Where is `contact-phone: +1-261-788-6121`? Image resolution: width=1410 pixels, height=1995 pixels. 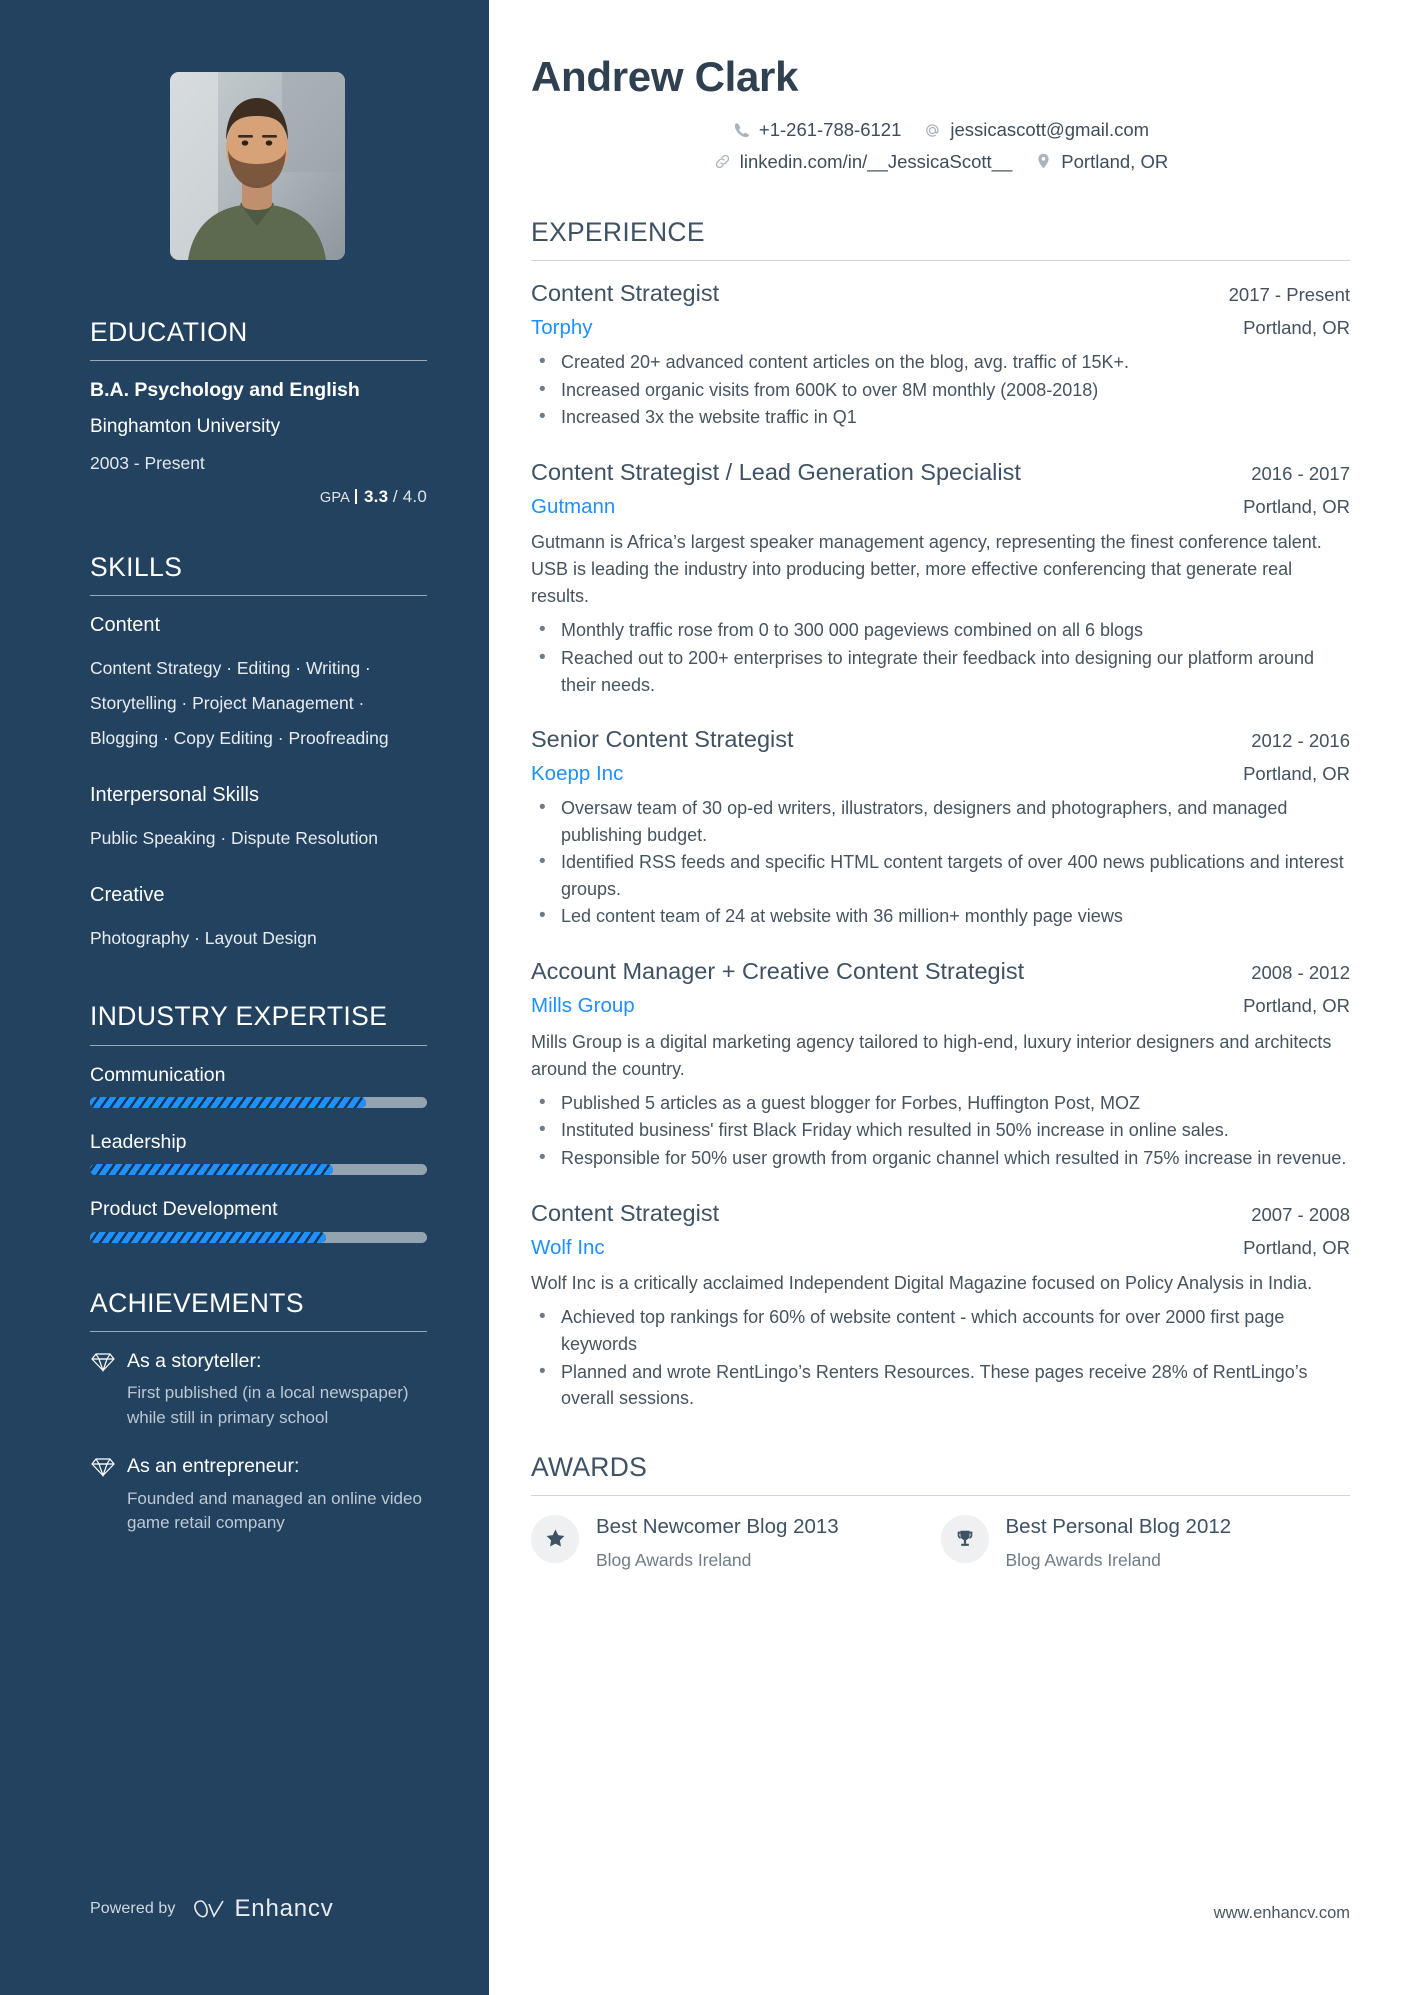
contact-phone: +1-261-788-6121 is located at coordinates (816, 129).